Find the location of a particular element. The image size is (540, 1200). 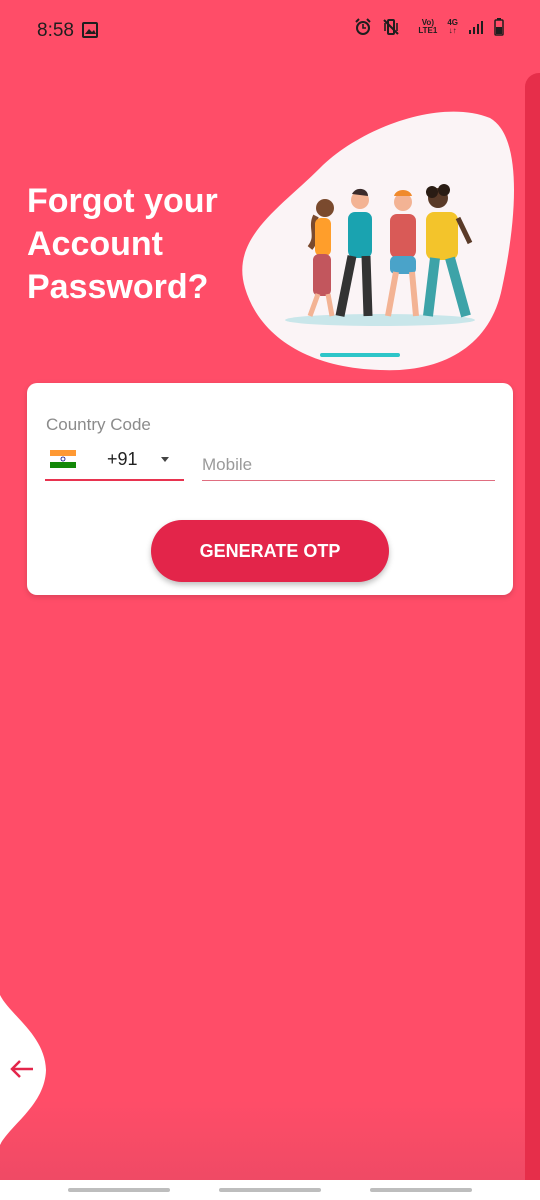

nav-recents is located at coordinates (119, 1190).